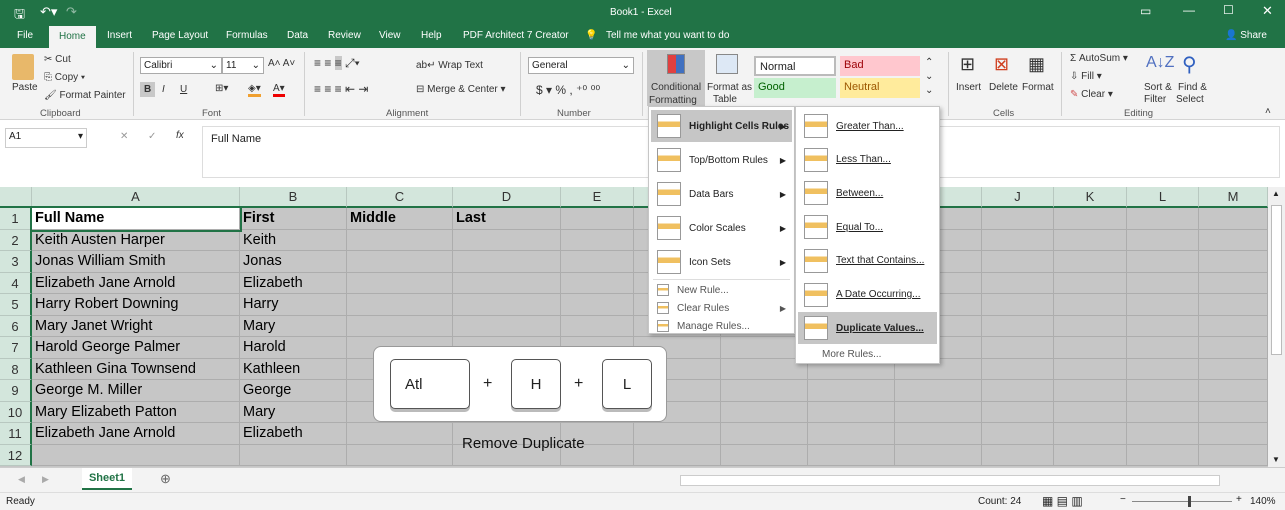 The width and height of the screenshot is (1285, 510). What do you see at coordinates (1189, 501) in the screenshot?
I see `zoom-slider-thumb` at bounding box center [1189, 501].